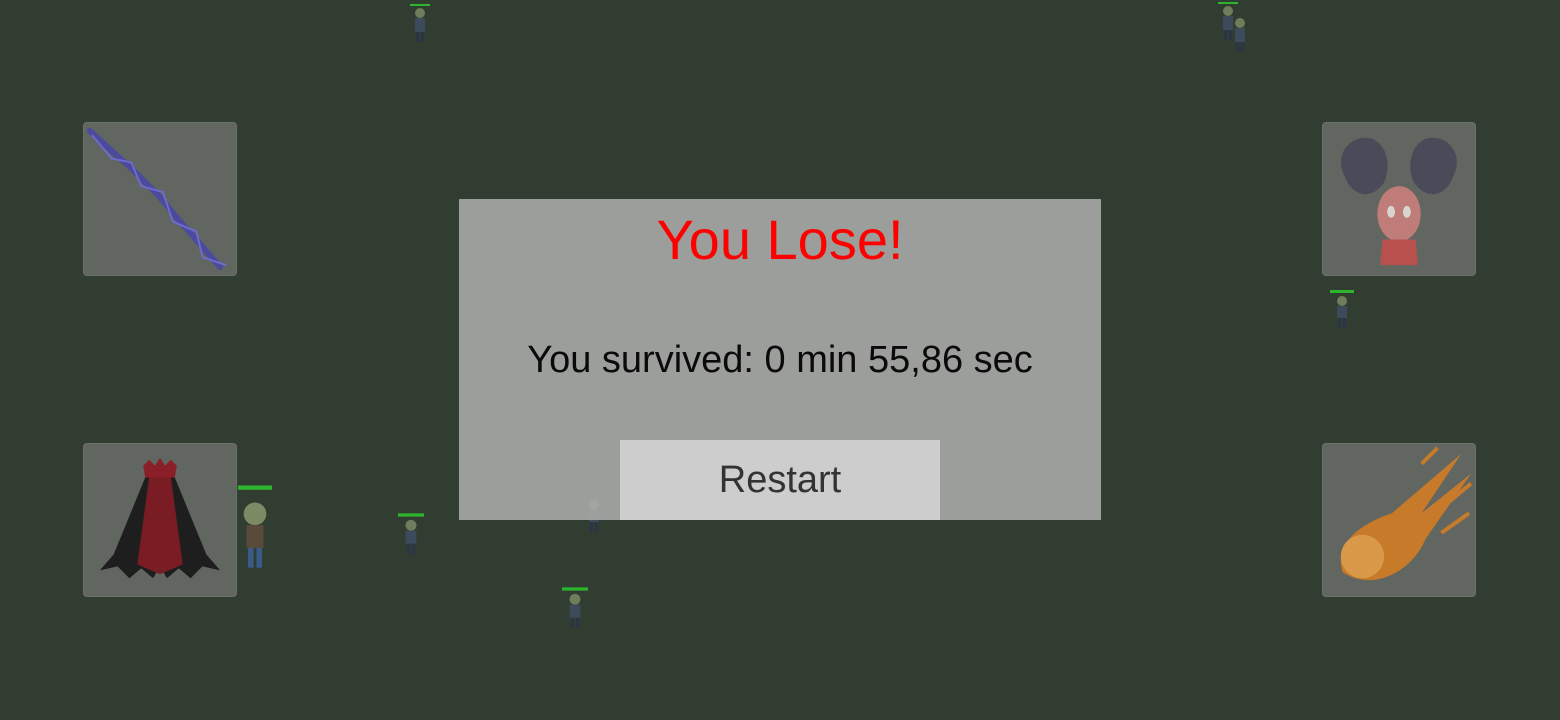  I want to click on vampire-cape-icon, so click(160, 520).